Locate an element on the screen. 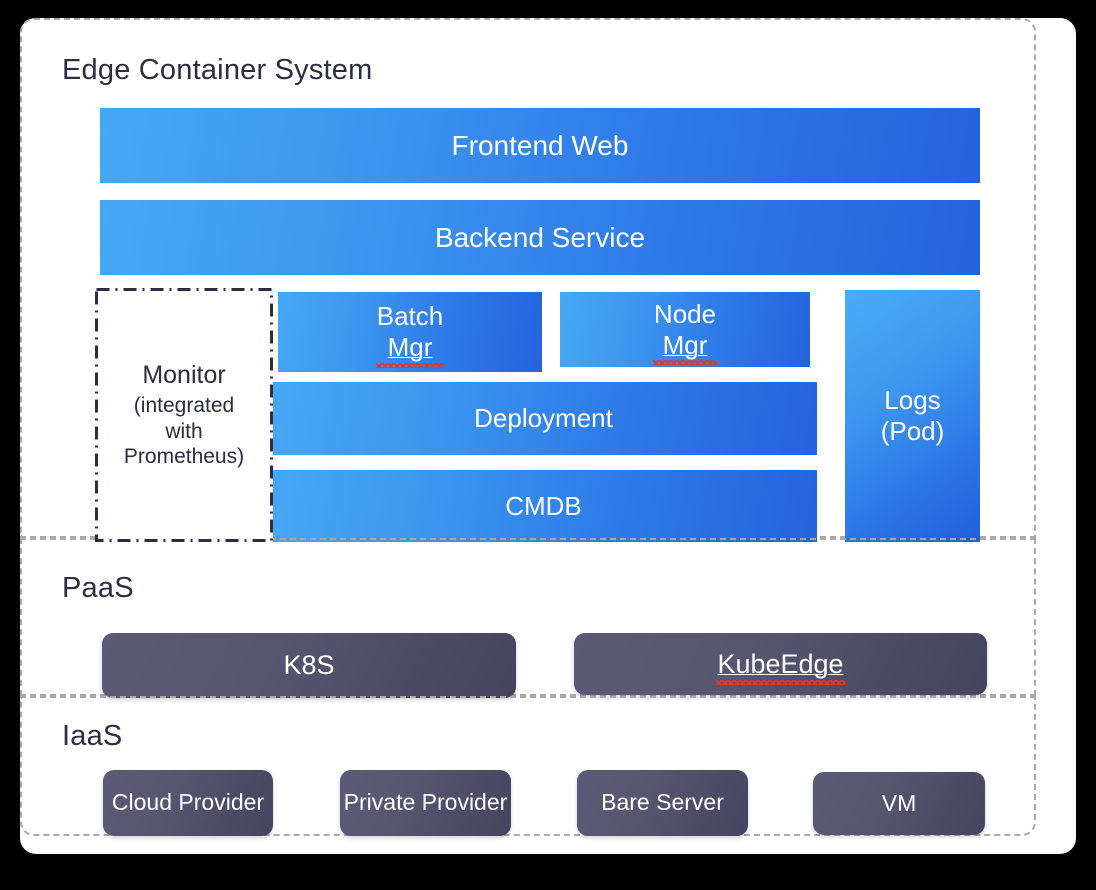 The width and height of the screenshot is (1096, 890). box-cmdb-label: CMDB is located at coordinates (543, 505).